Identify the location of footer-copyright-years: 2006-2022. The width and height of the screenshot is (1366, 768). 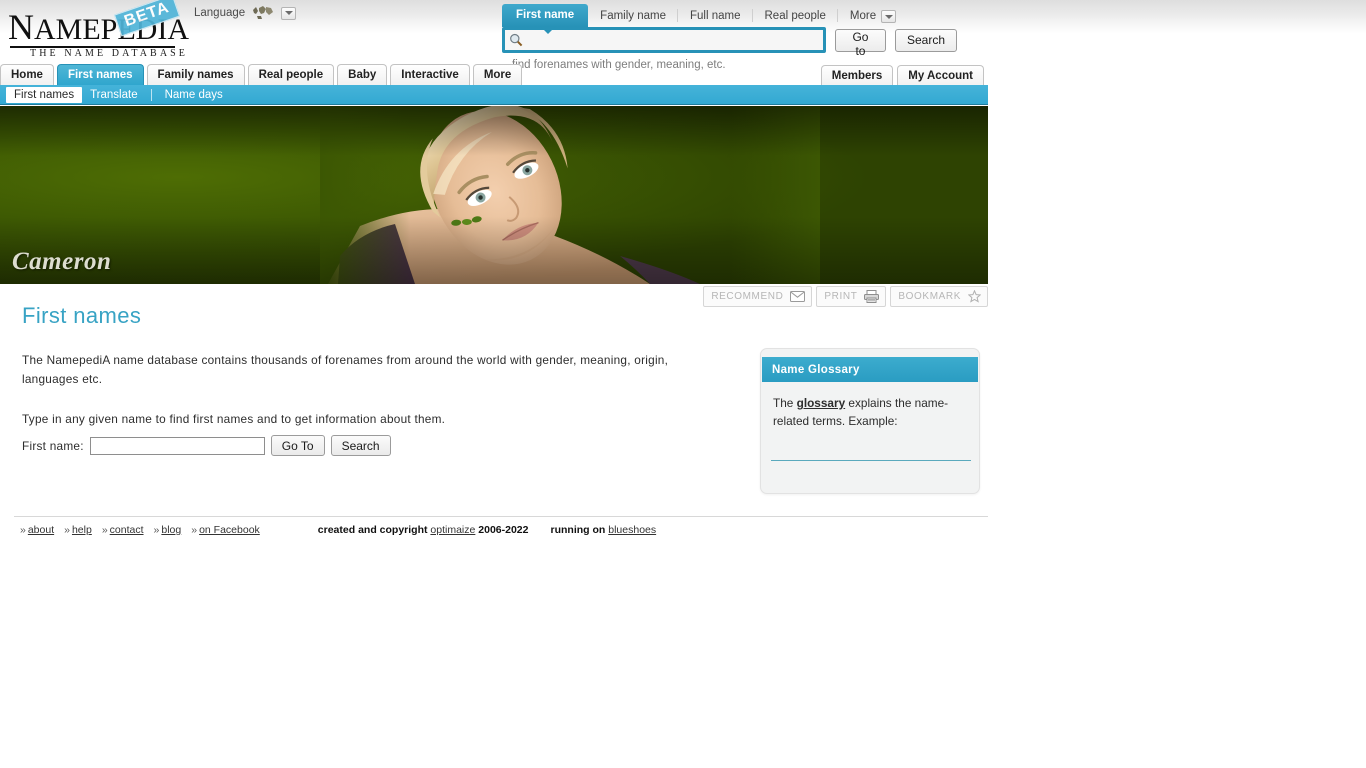
(502, 530).